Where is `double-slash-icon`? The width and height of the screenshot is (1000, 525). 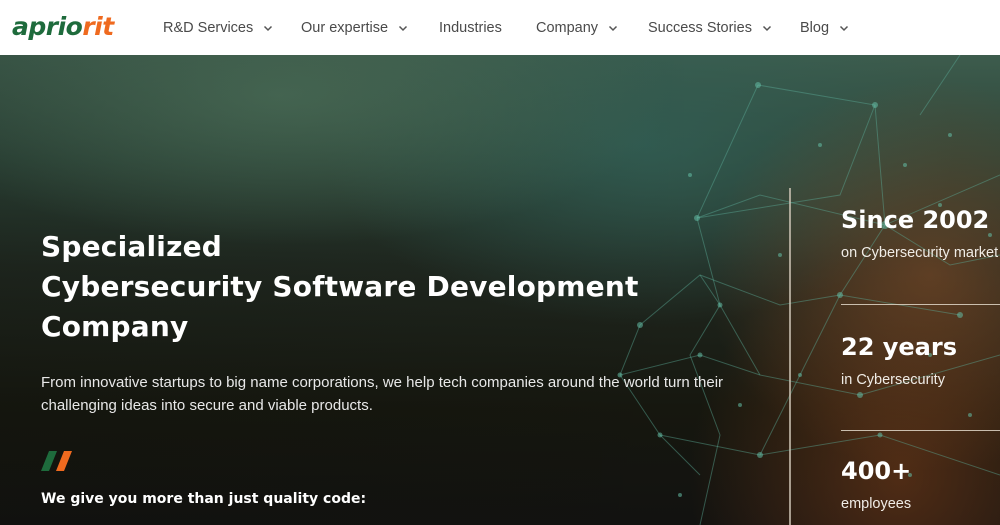 double-slash-icon is located at coordinates (56, 461).